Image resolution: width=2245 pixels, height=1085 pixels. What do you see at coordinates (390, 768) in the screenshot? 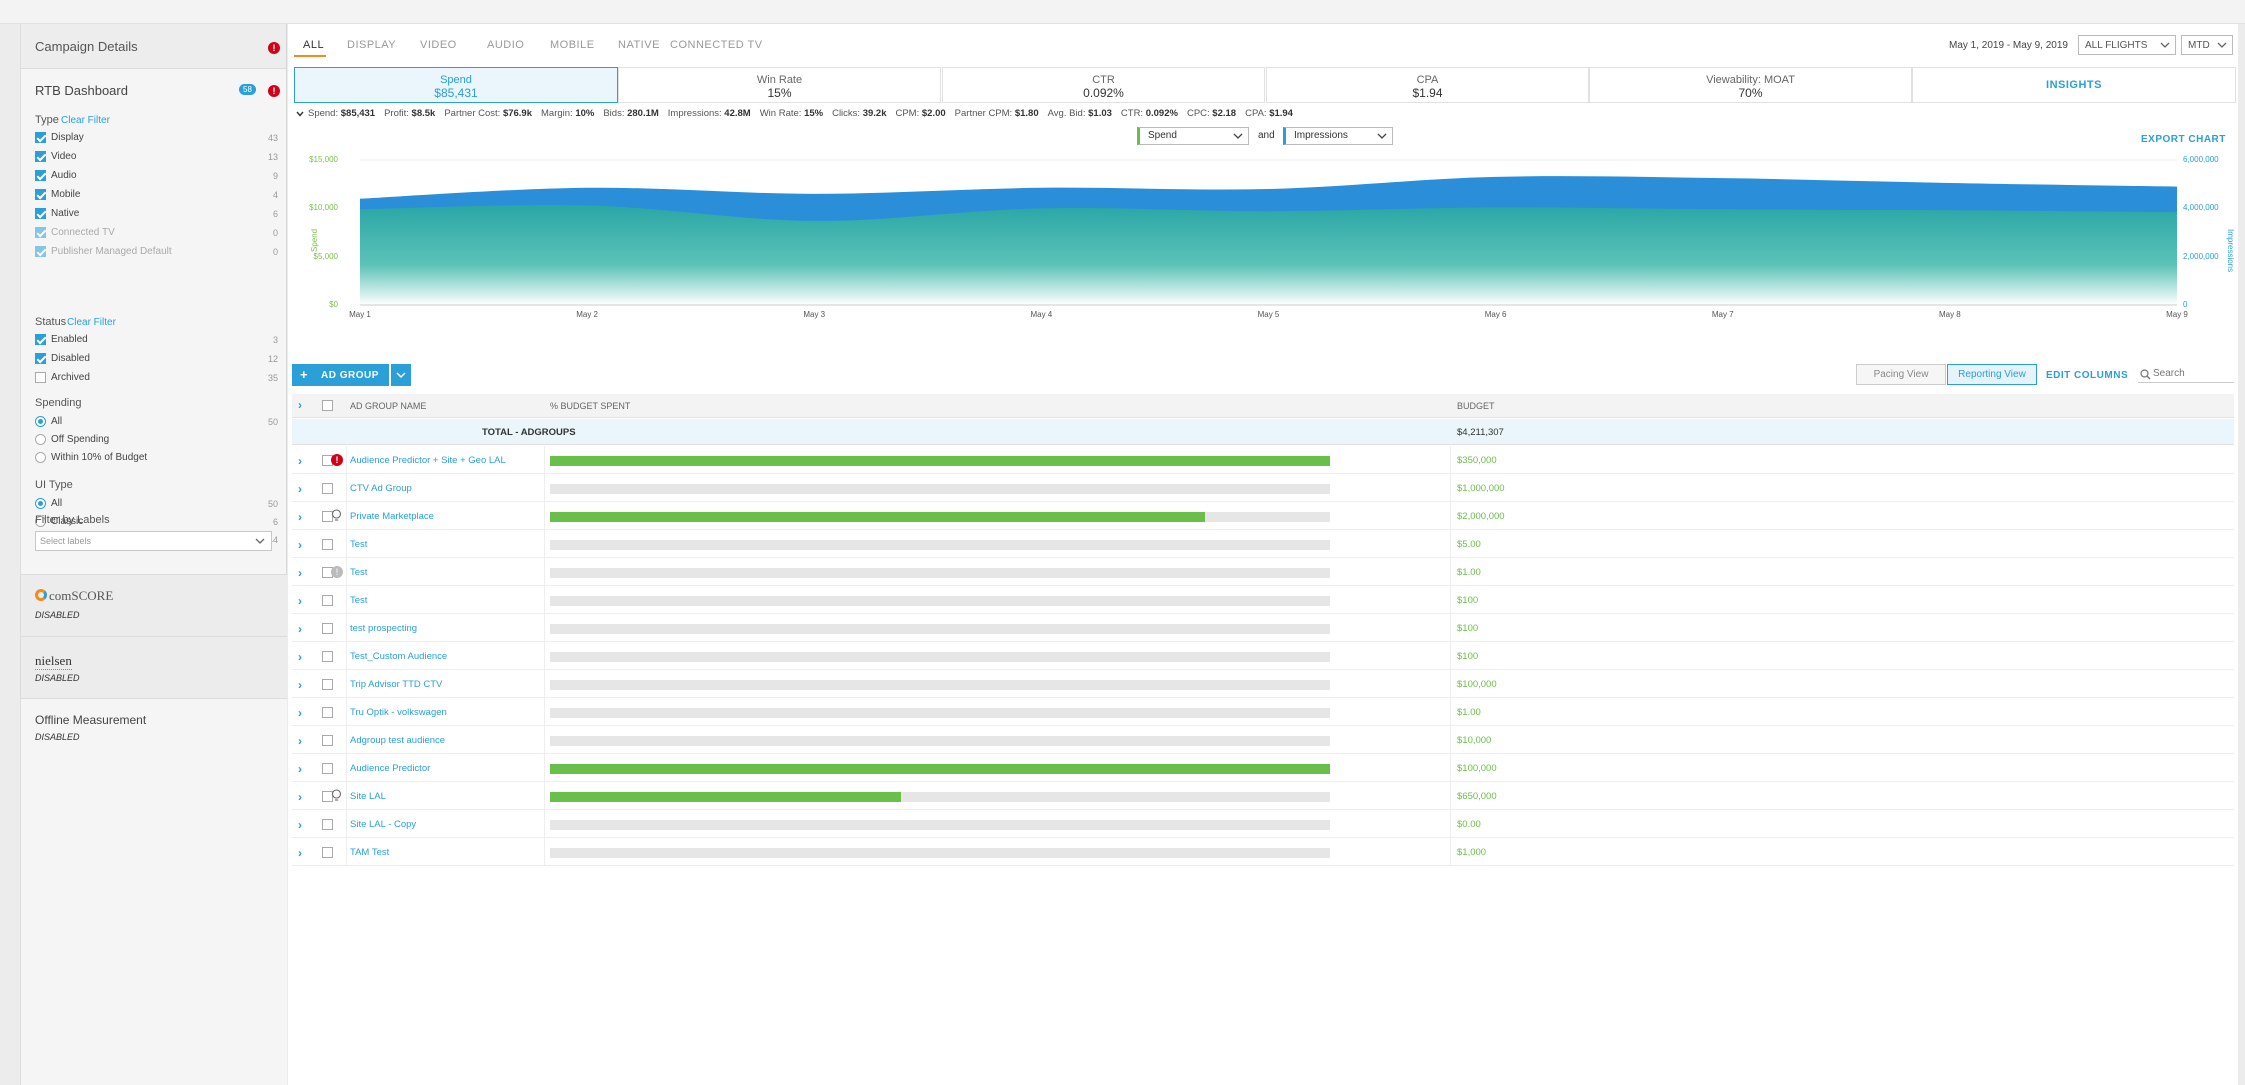
I see `ad-group-name-link: Audience Predictor` at bounding box center [390, 768].